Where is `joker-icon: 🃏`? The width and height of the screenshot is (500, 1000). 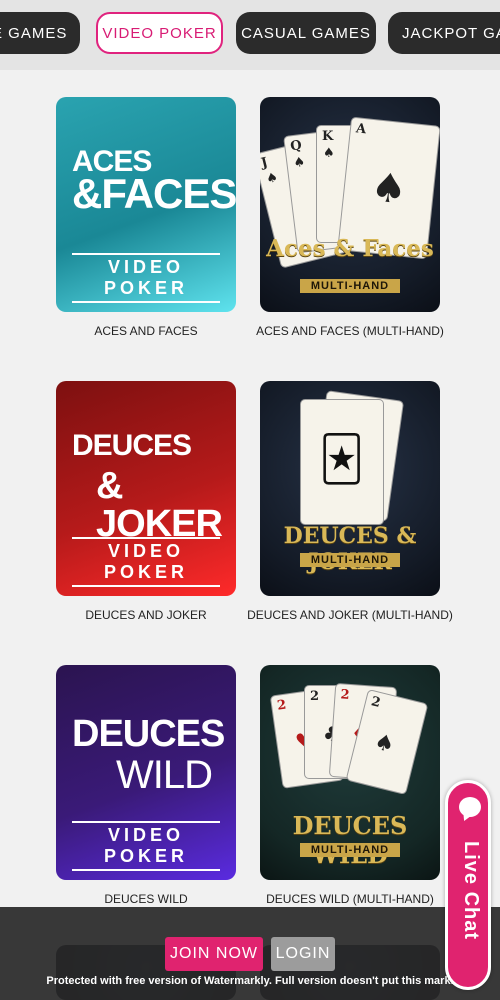
joker-icon: 🃏 is located at coordinates (342, 459).